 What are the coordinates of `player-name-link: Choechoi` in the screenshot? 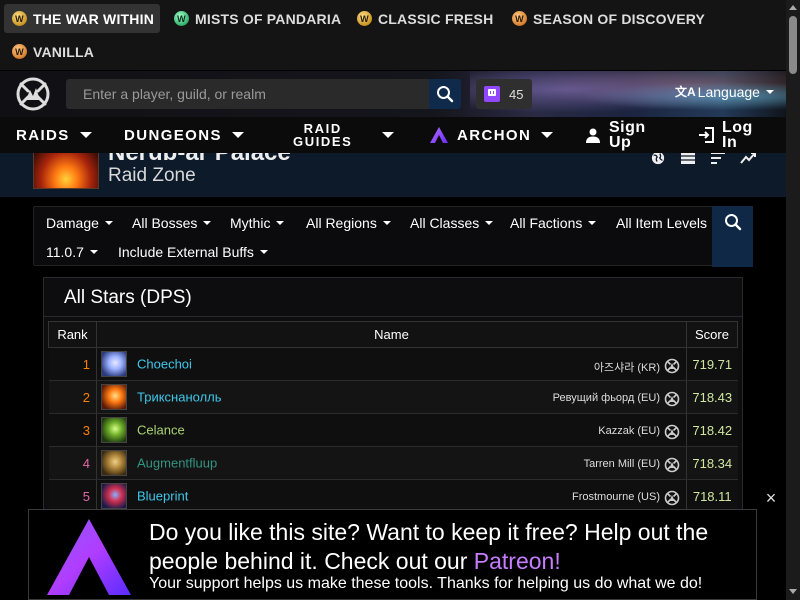 It's located at (164, 364).